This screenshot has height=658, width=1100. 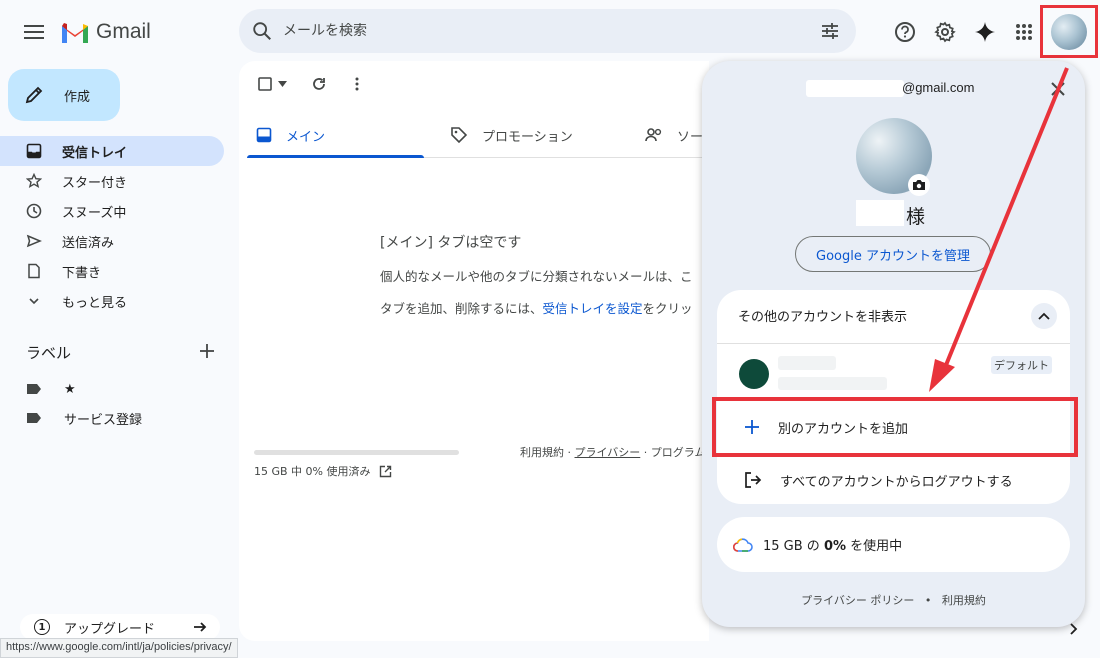 I want to click on other-account-email-redaction, so click(x=832, y=383).